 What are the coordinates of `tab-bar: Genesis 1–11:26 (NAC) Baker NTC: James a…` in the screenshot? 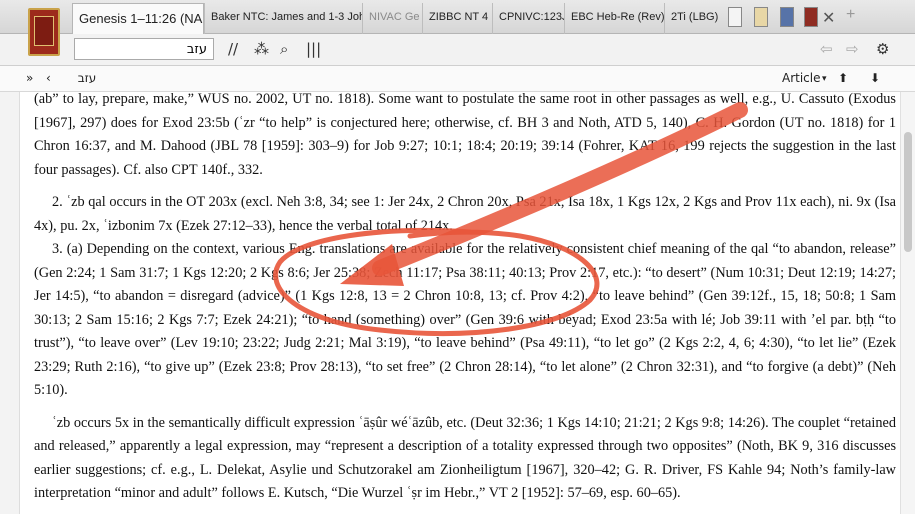 It's located at (457, 17).